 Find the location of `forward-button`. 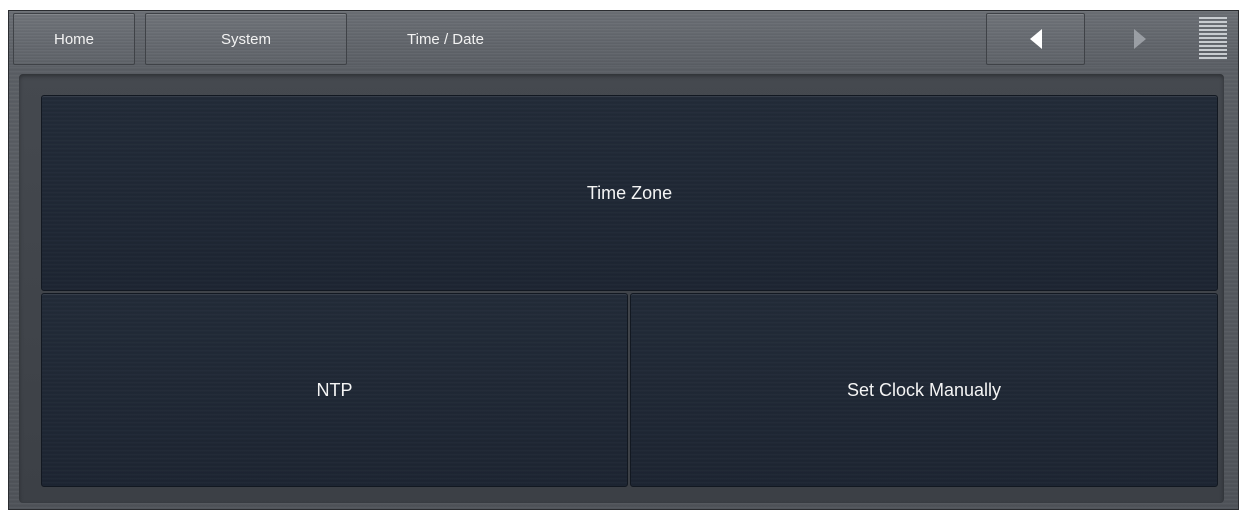

forward-button is located at coordinates (1140, 39).